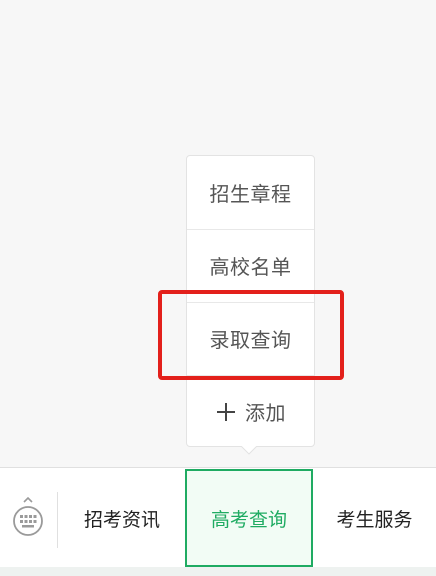 The image size is (436, 576). I want to click on submenu-item-admission-rules: 招生章程, so click(250, 192).